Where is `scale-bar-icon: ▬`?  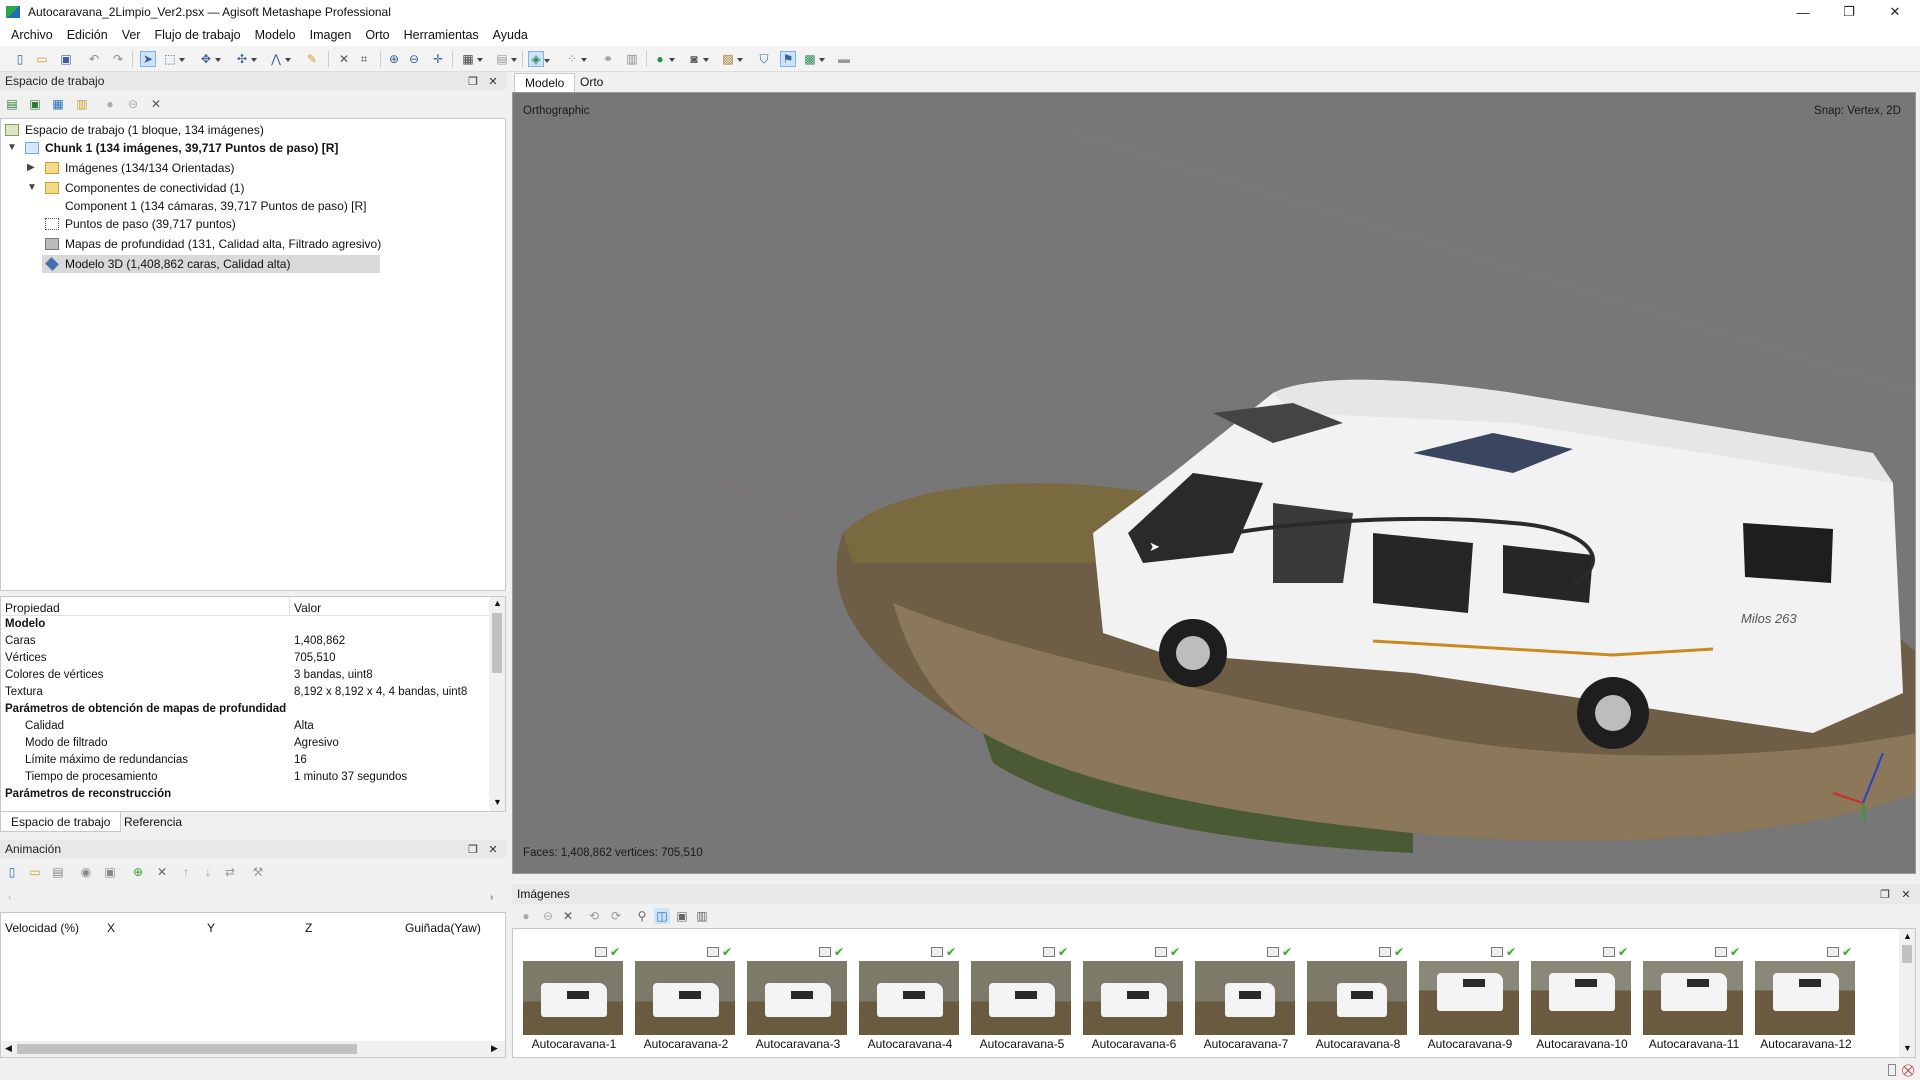
scale-bar-icon: ▬ is located at coordinates (844, 59).